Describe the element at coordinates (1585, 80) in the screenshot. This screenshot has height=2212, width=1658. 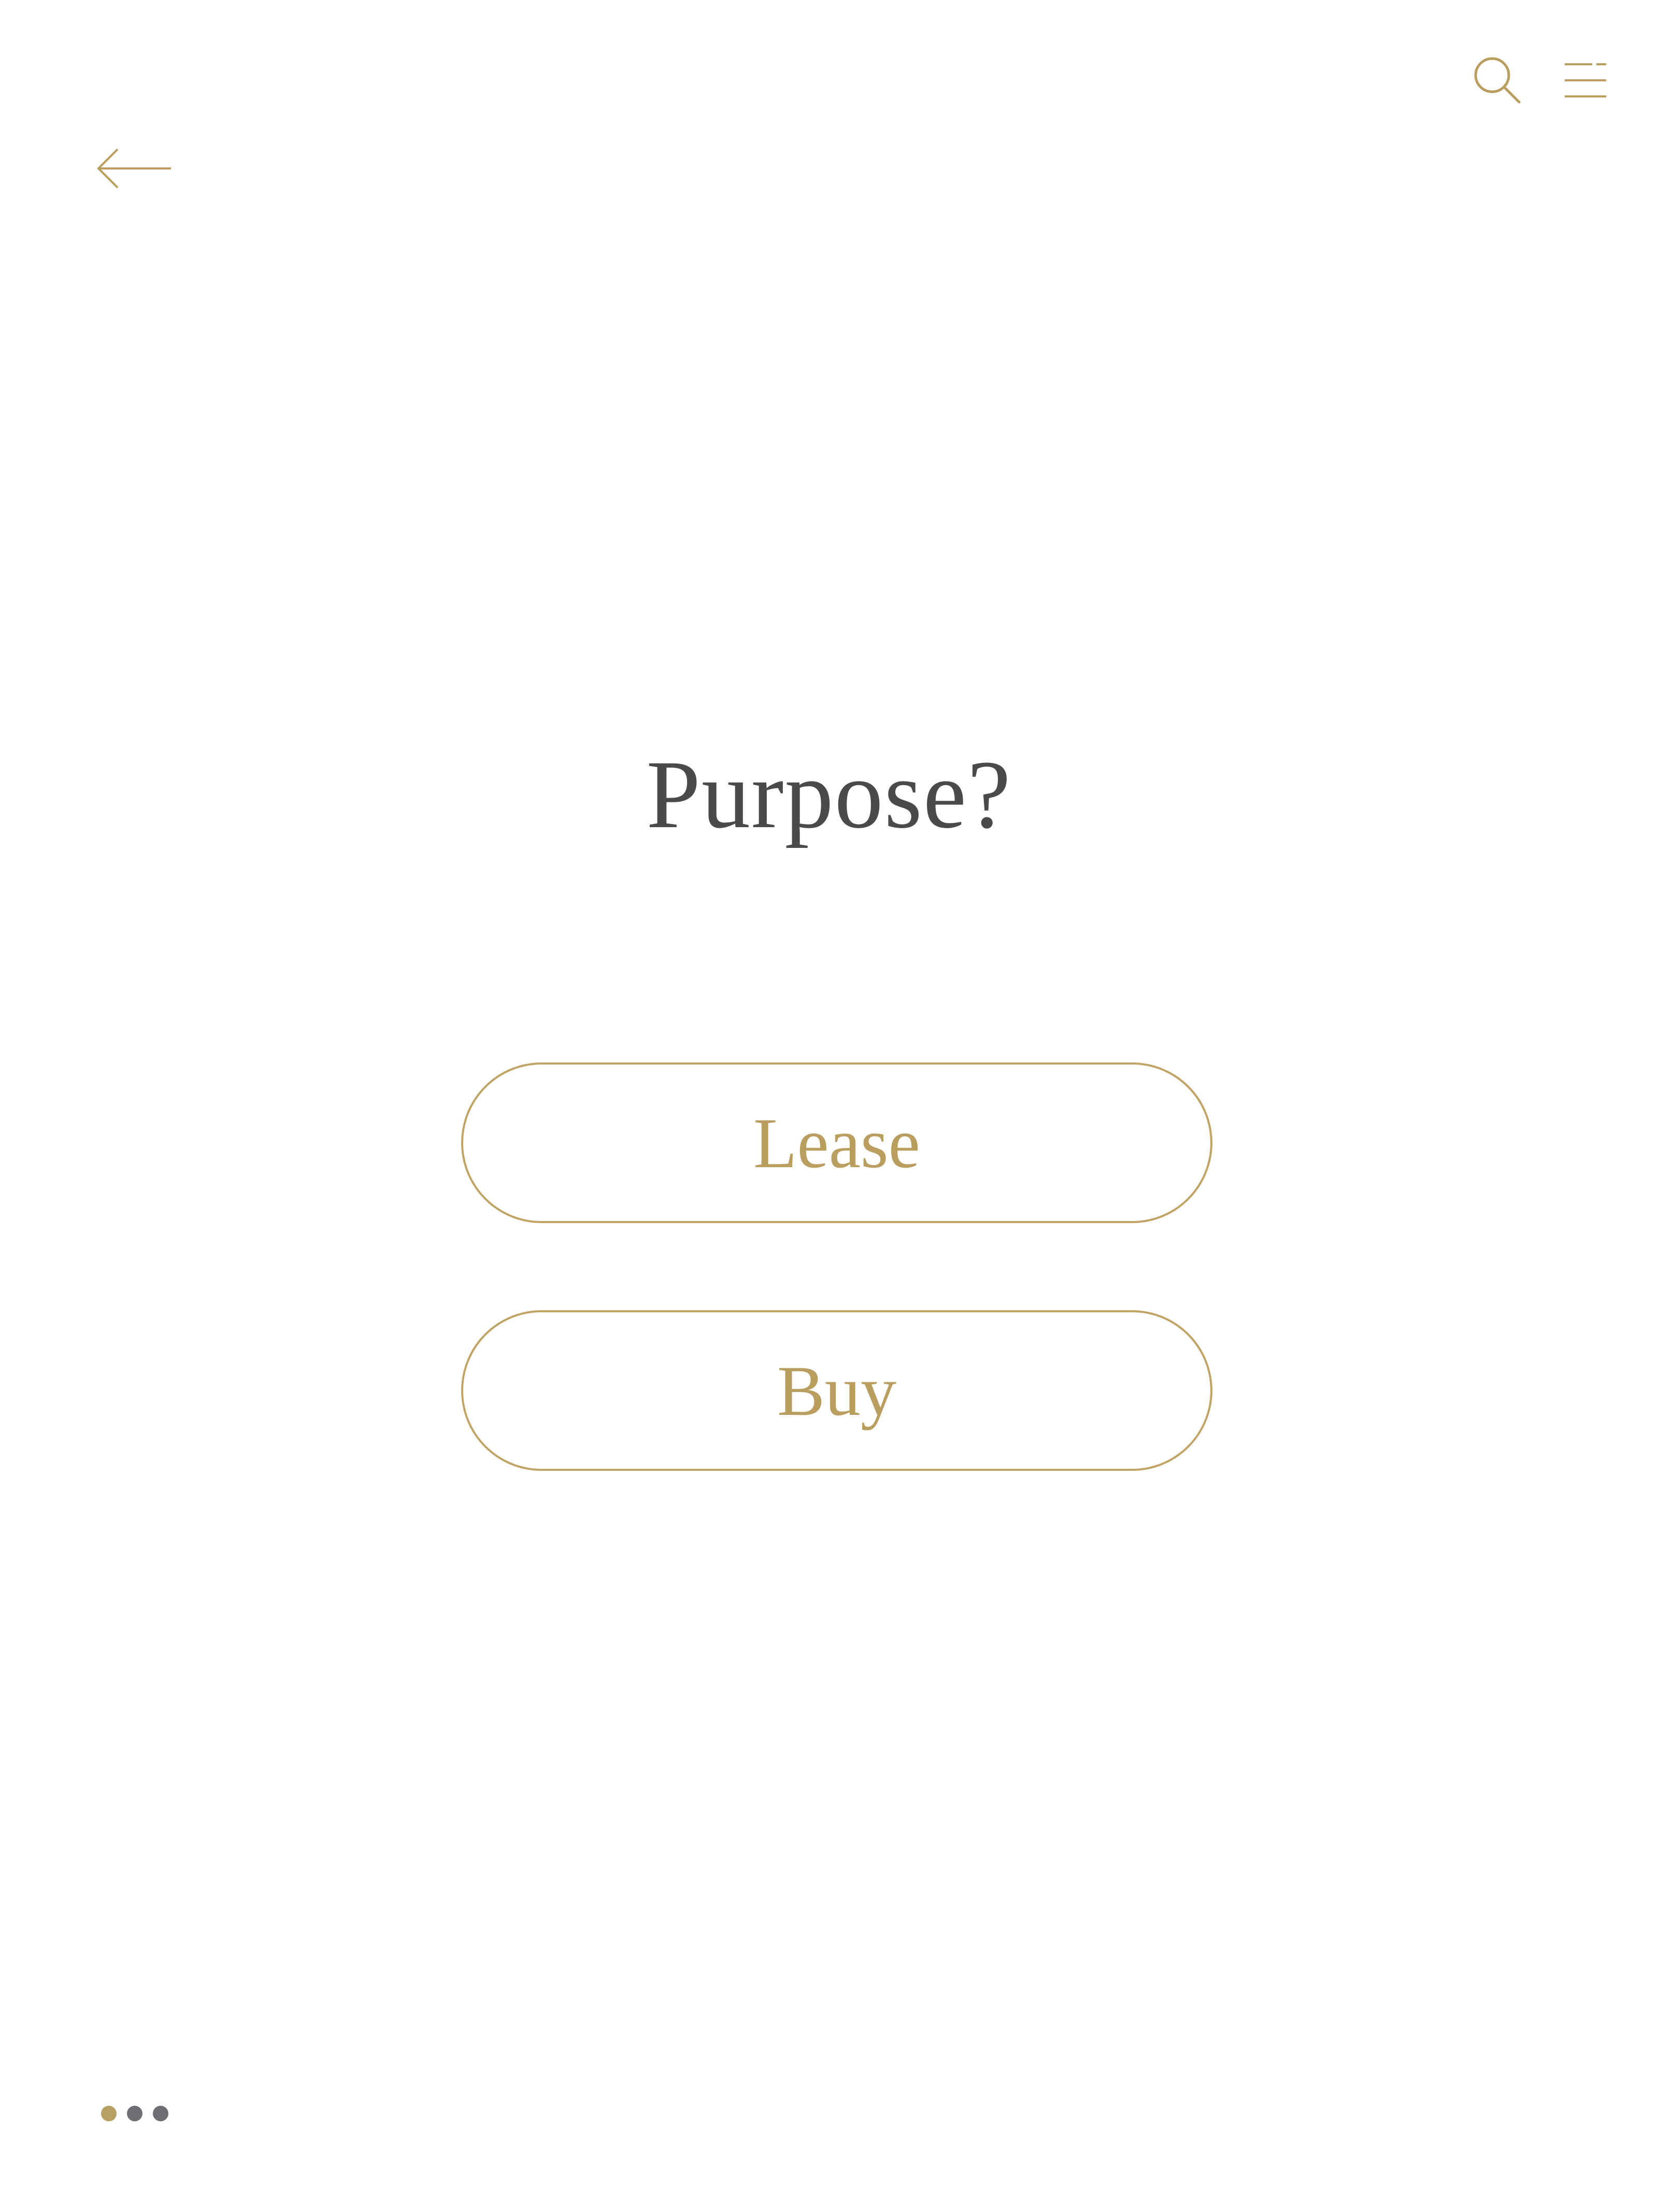
I see `menu-icon` at that location.